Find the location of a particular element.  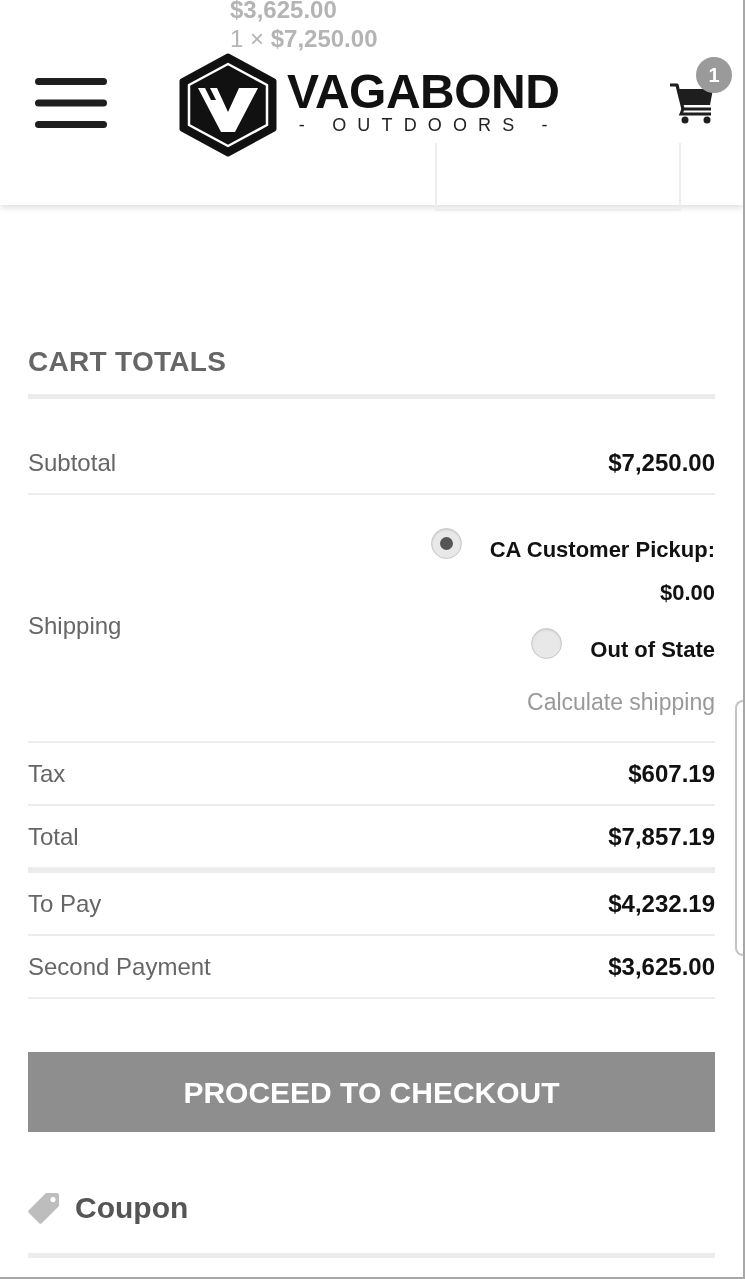

shipping-option-label: CA Customer Pickup: is located at coordinates (602, 550).